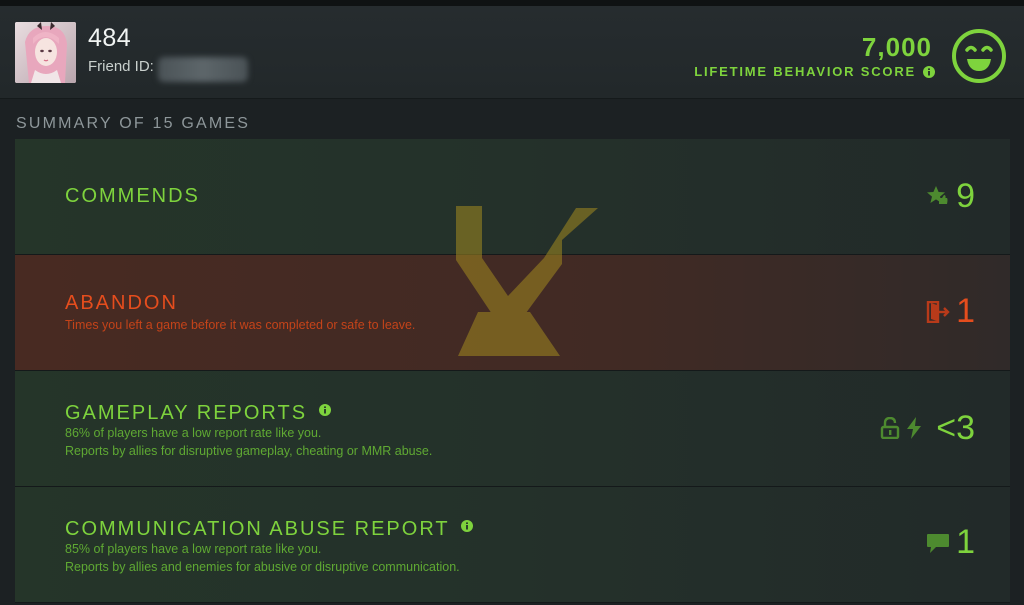  I want to click on player-avatar, so click(45, 52).